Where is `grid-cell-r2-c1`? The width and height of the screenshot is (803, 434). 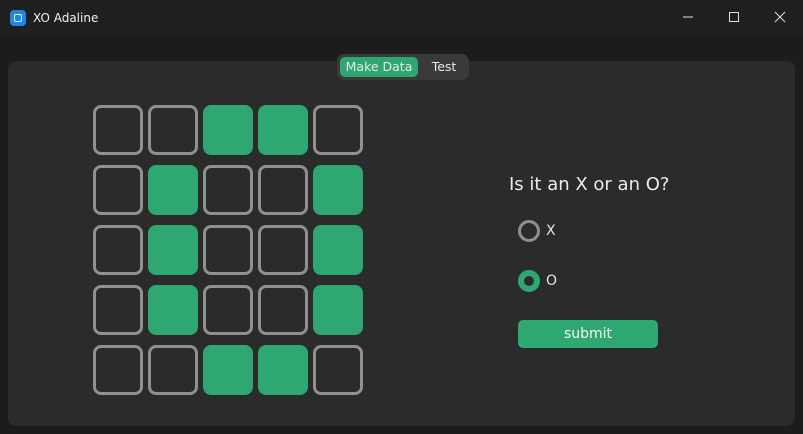 grid-cell-r2-c1 is located at coordinates (118, 190).